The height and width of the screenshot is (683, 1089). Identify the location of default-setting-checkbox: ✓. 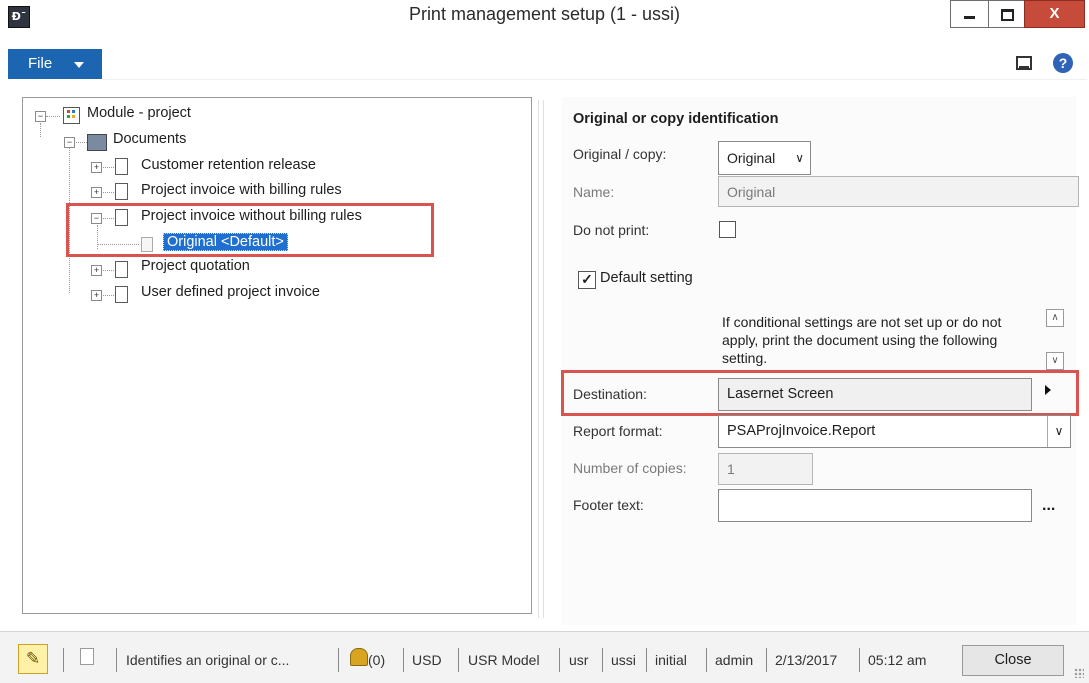
(587, 280).